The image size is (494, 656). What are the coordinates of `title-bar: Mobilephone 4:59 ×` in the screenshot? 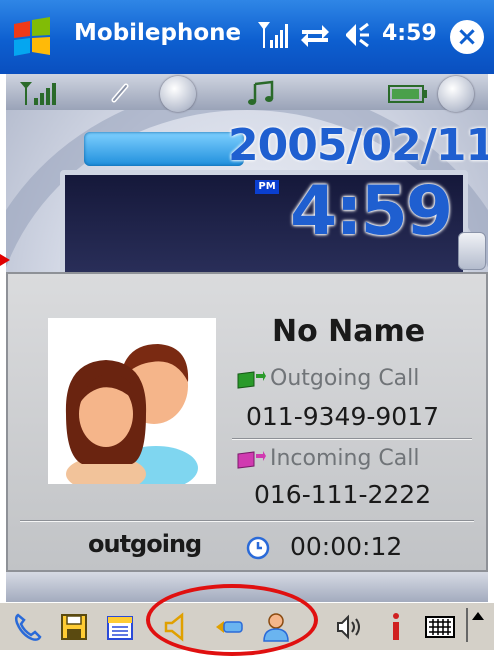 It's located at (247, 37).